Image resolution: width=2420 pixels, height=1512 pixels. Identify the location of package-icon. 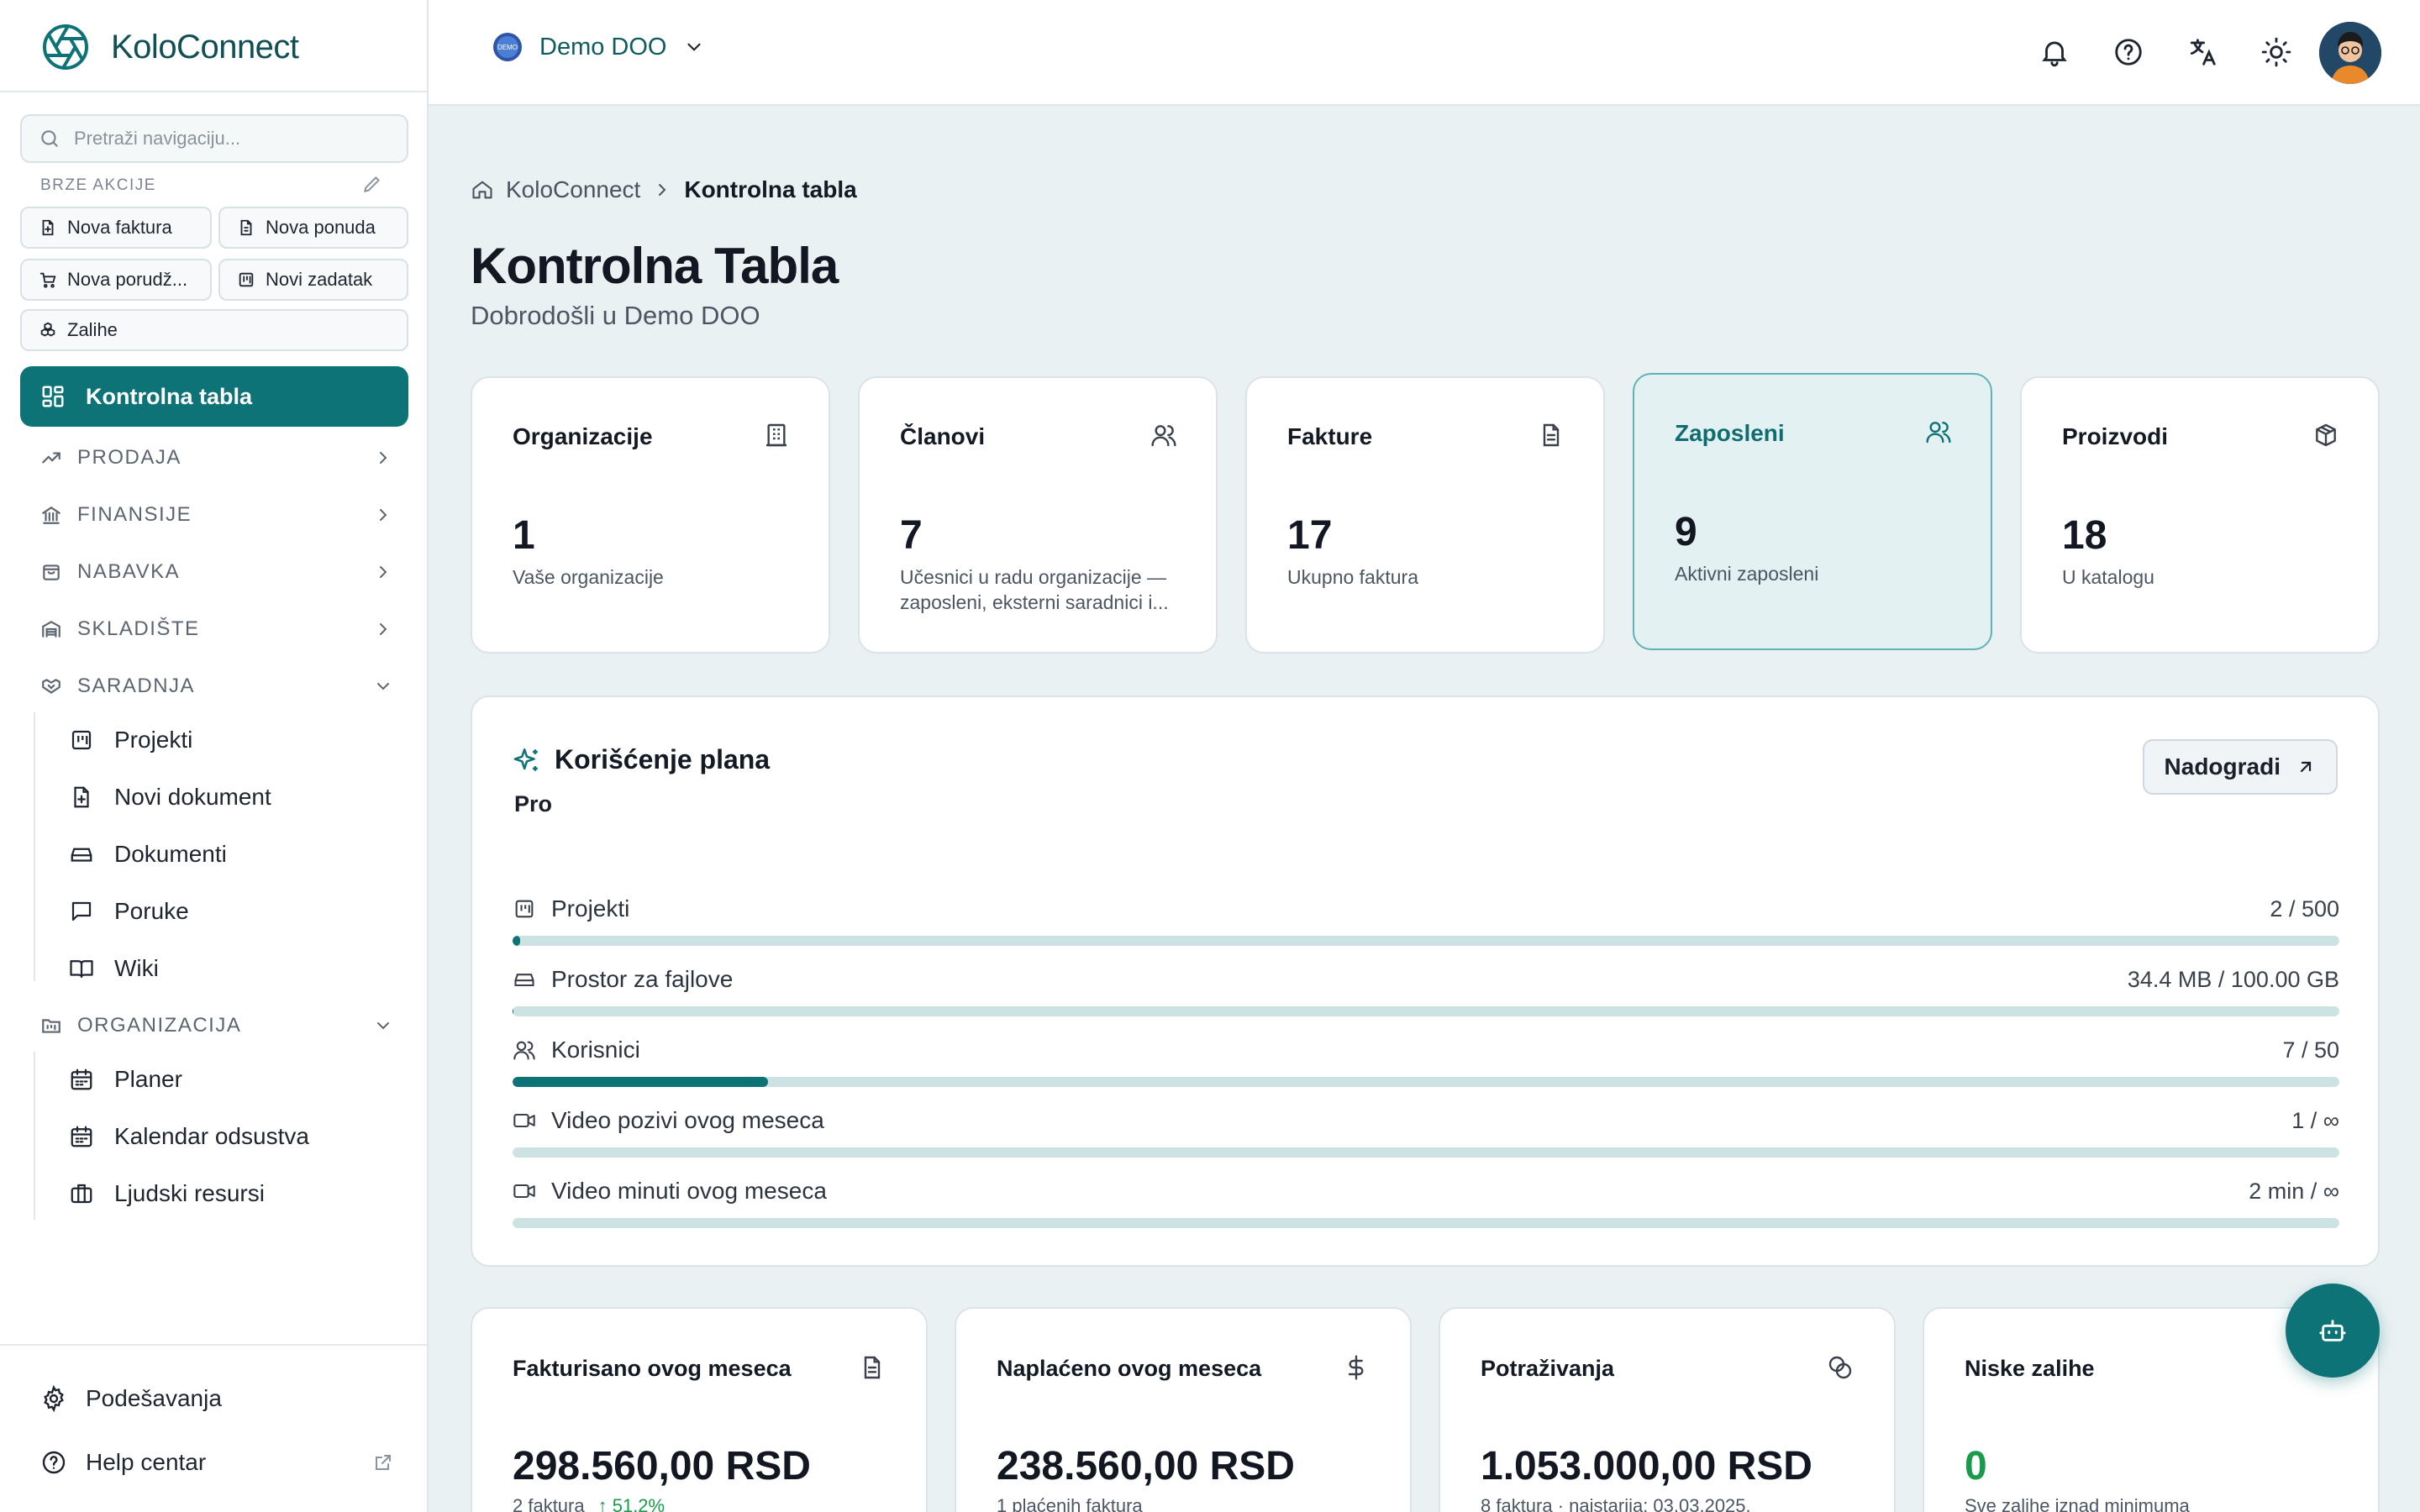
(2326, 435).